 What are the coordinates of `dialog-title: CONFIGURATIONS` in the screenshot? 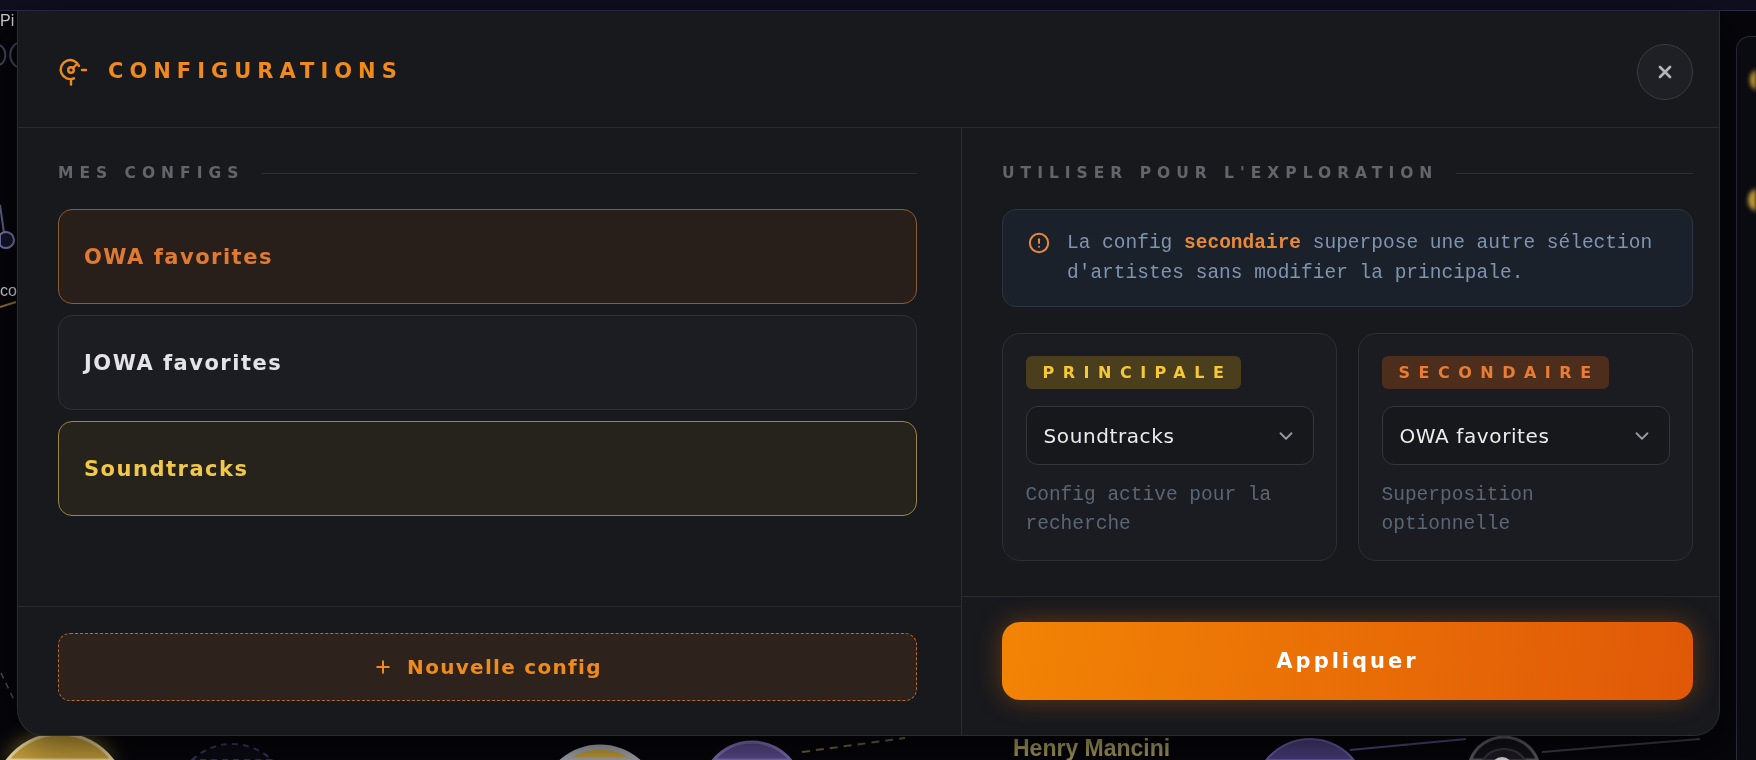 It's located at (255, 71).